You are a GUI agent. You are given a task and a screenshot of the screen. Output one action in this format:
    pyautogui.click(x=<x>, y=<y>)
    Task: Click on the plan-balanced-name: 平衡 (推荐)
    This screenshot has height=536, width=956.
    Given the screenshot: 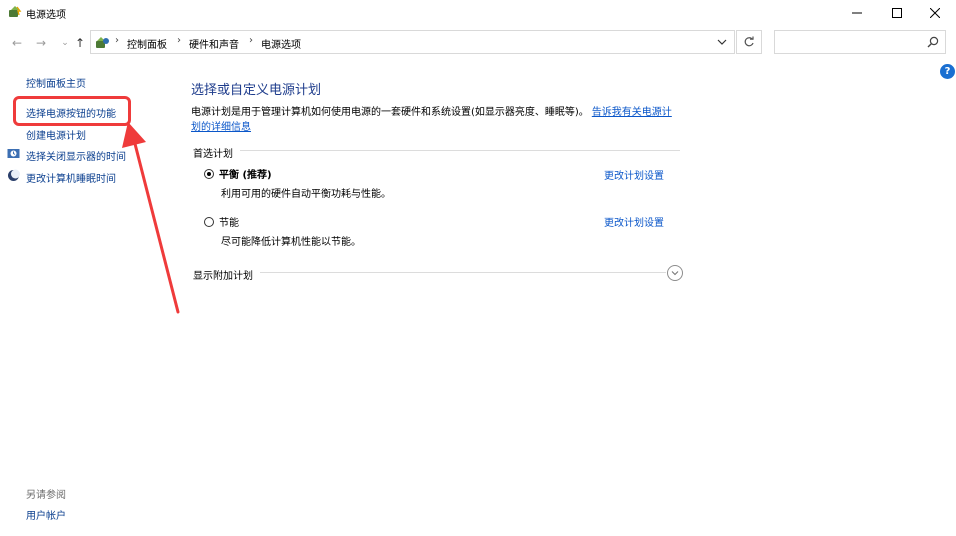 What is the action you would take?
    pyautogui.click(x=245, y=173)
    